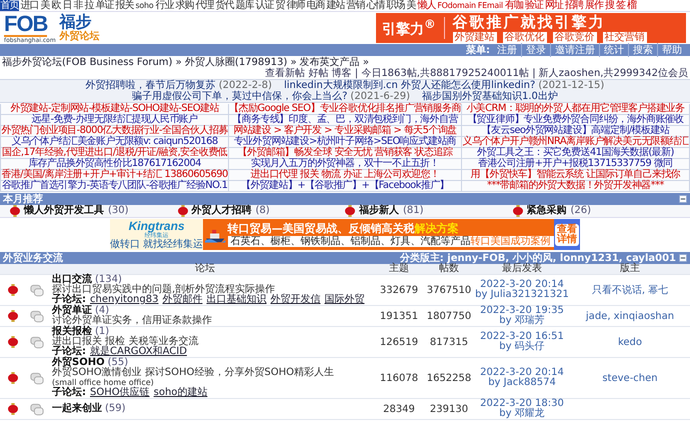  What do you see at coordinates (522, 321) in the screenshot?
I see `last-post-author: by 邓瑞芳` at bounding box center [522, 321].